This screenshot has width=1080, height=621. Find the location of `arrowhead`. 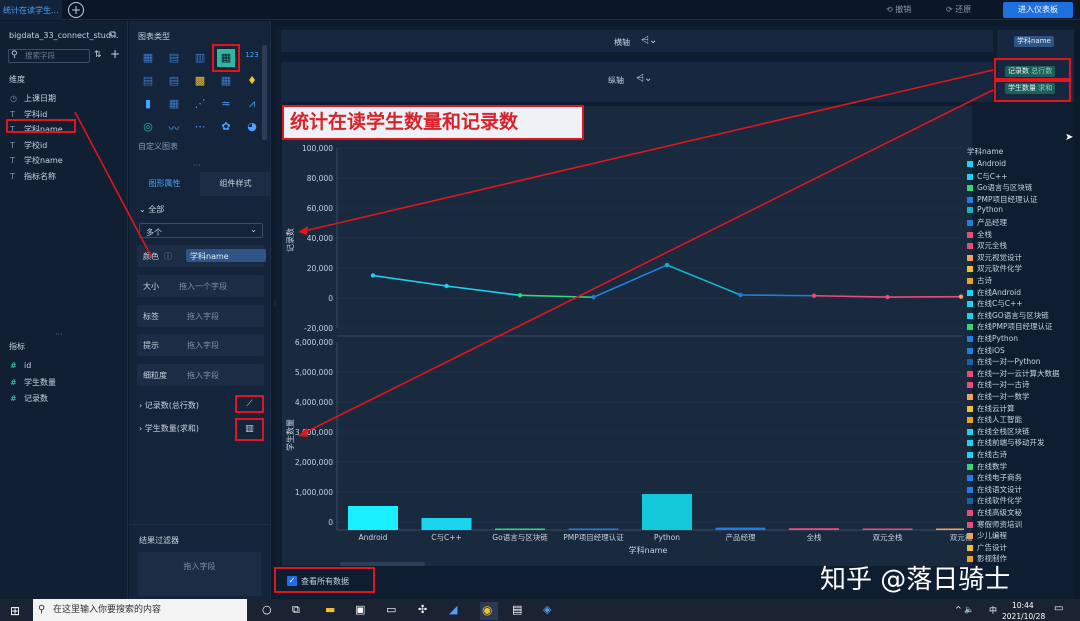

arrowhead is located at coordinates (303, 230).